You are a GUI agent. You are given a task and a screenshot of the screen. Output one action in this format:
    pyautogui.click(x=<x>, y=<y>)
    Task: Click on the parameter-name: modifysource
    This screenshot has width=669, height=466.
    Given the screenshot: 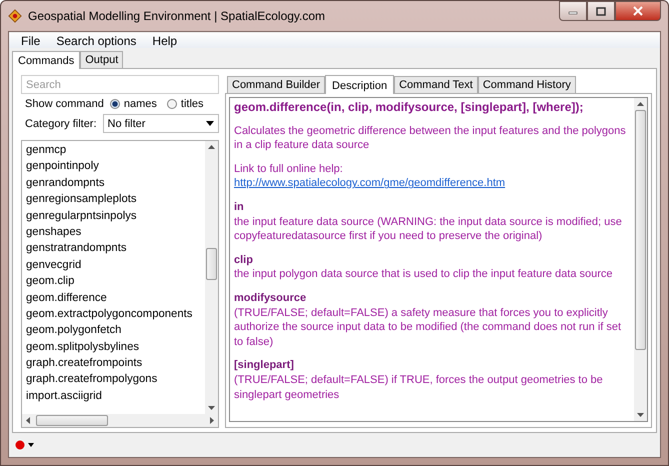 What is the action you would take?
    pyautogui.click(x=271, y=298)
    